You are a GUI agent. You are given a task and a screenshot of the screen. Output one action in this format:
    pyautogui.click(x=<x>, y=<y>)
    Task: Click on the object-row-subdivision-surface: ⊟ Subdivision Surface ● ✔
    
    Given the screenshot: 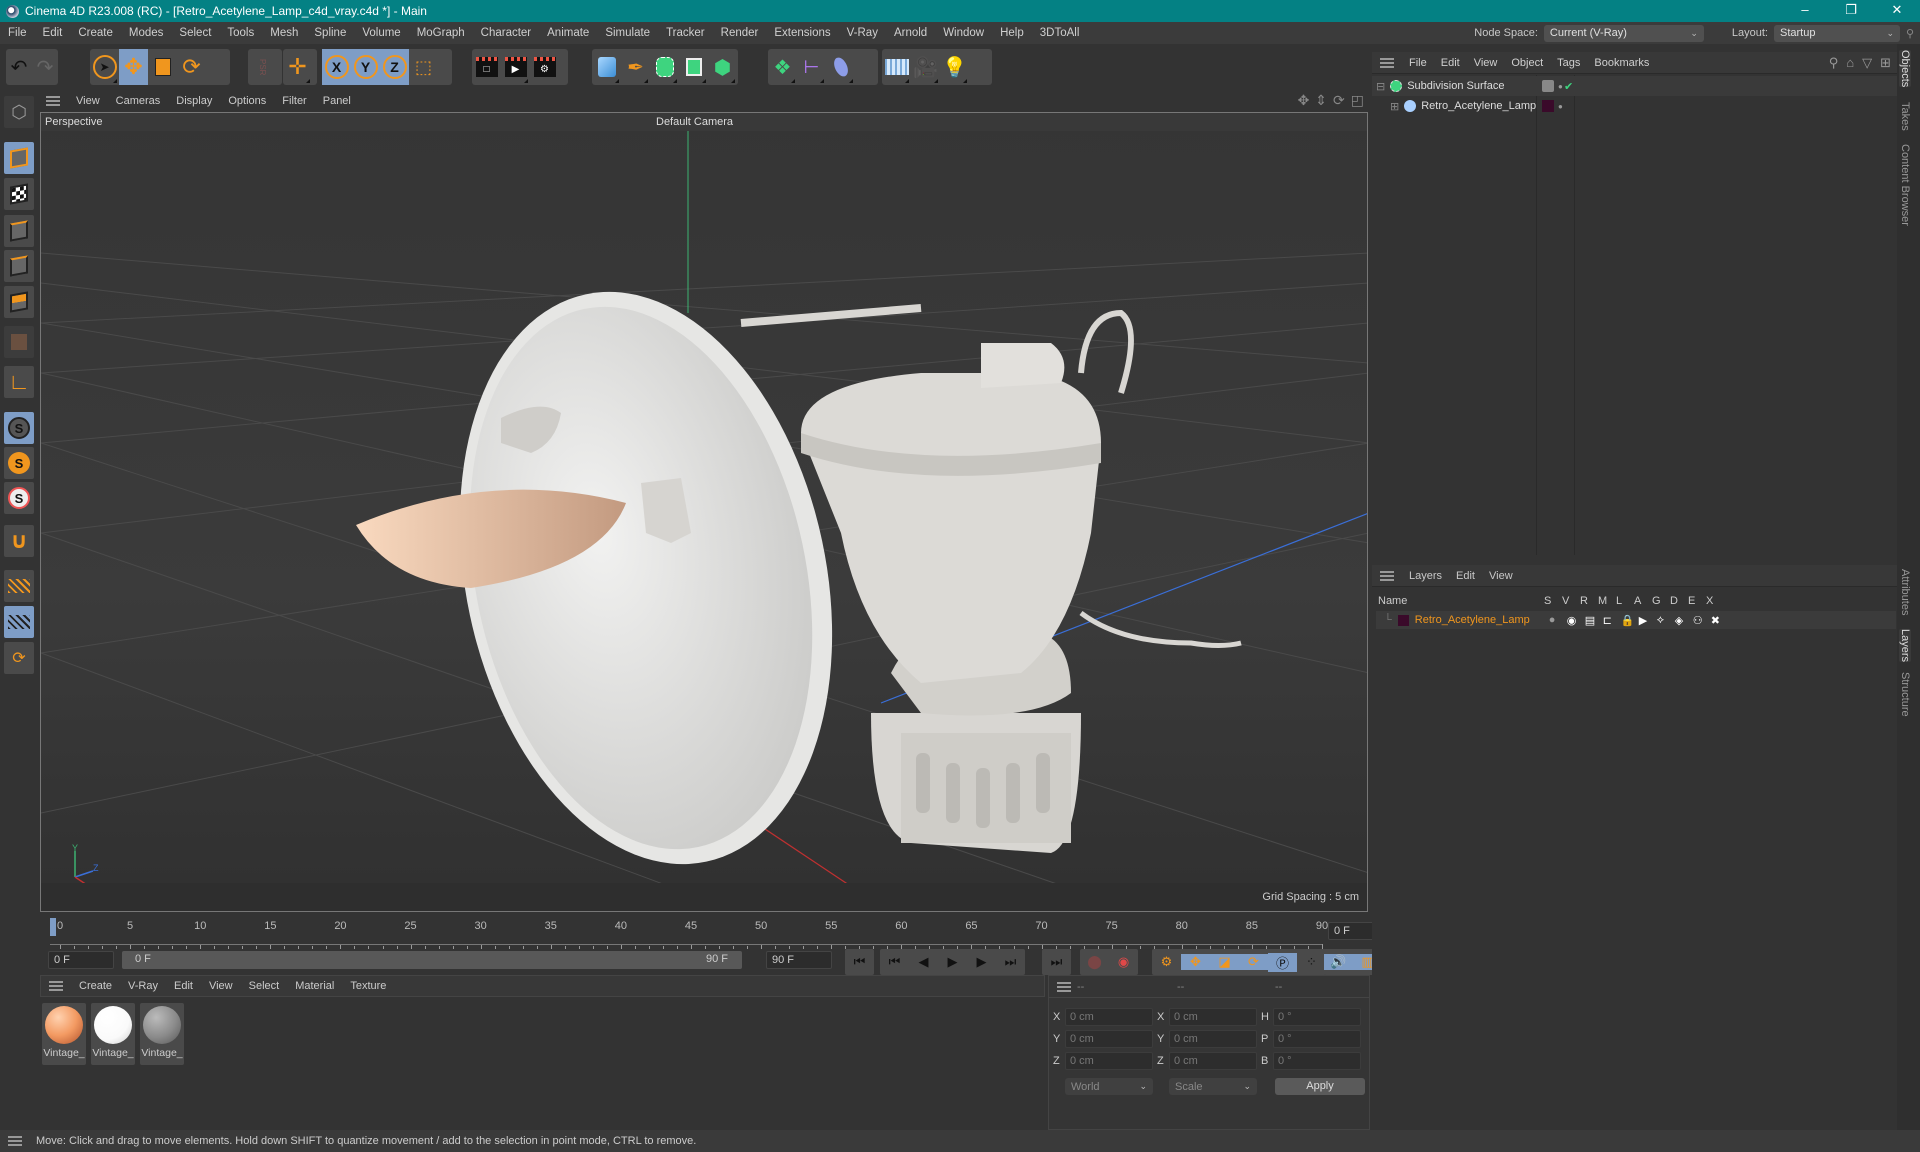 What is the action you would take?
    pyautogui.click(x=1634, y=86)
    